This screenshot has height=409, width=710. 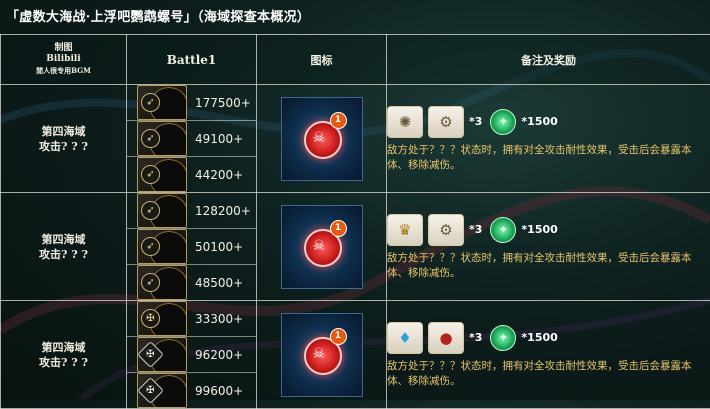 I want to click on enemy-entry: ✠ 96200+, so click(x=191, y=355).